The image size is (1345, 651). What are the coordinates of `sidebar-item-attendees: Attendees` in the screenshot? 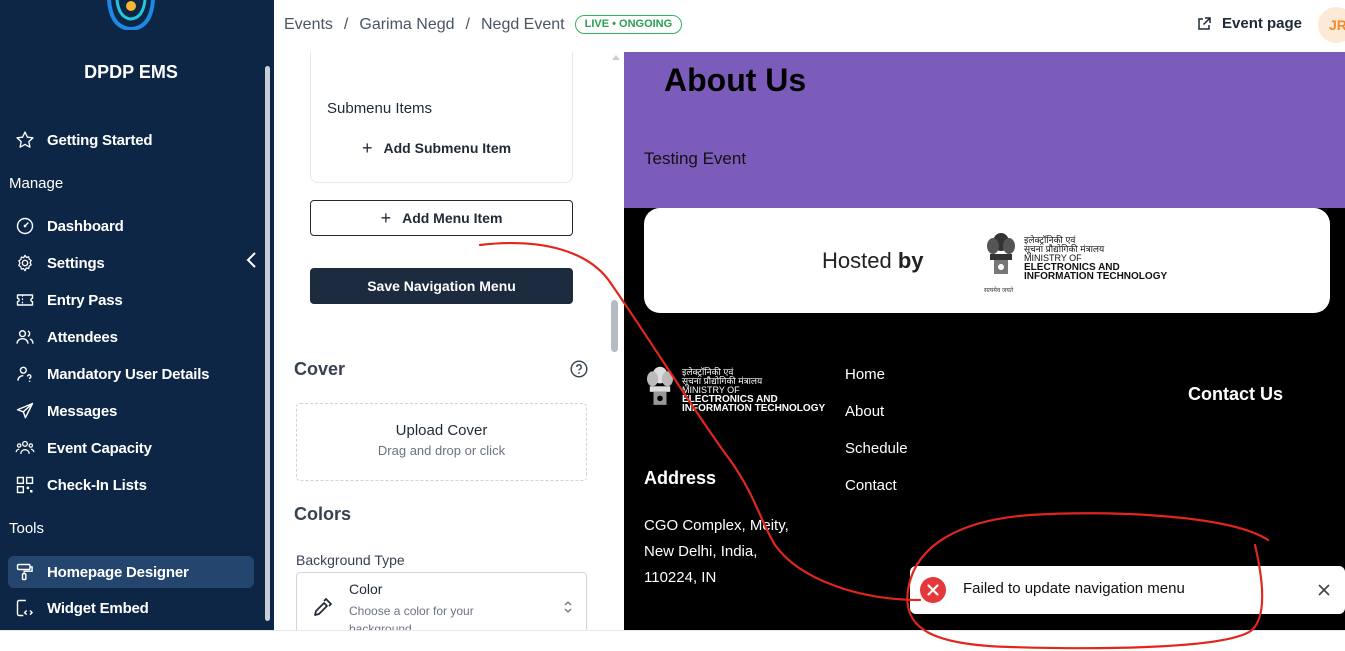 It's located at (131, 337).